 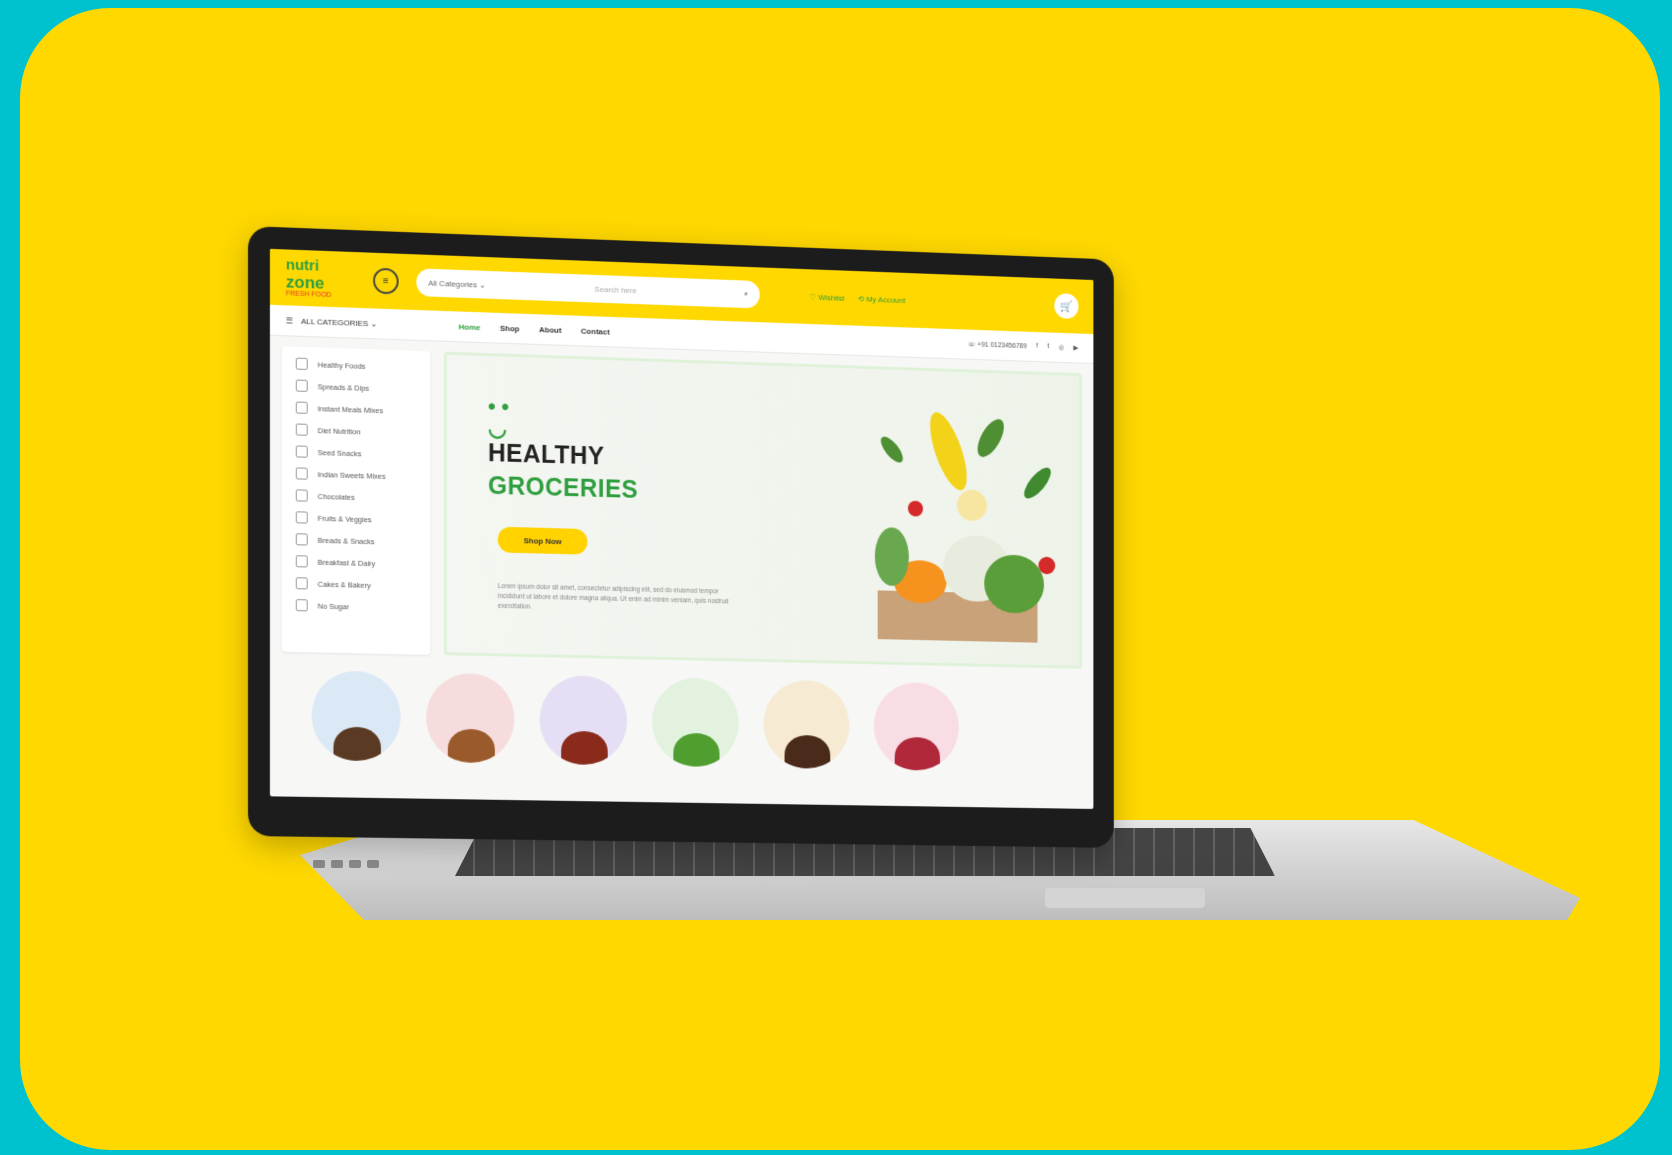 I want to click on search-category-select: All Categories ⌄, so click(x=457, y=283).